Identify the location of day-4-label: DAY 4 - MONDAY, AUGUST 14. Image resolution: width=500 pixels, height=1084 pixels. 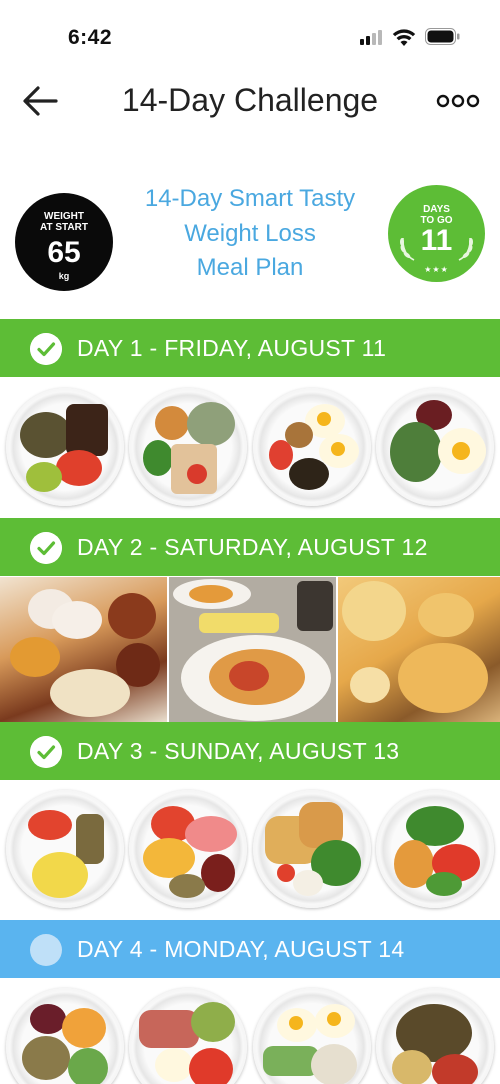
(241, 949).